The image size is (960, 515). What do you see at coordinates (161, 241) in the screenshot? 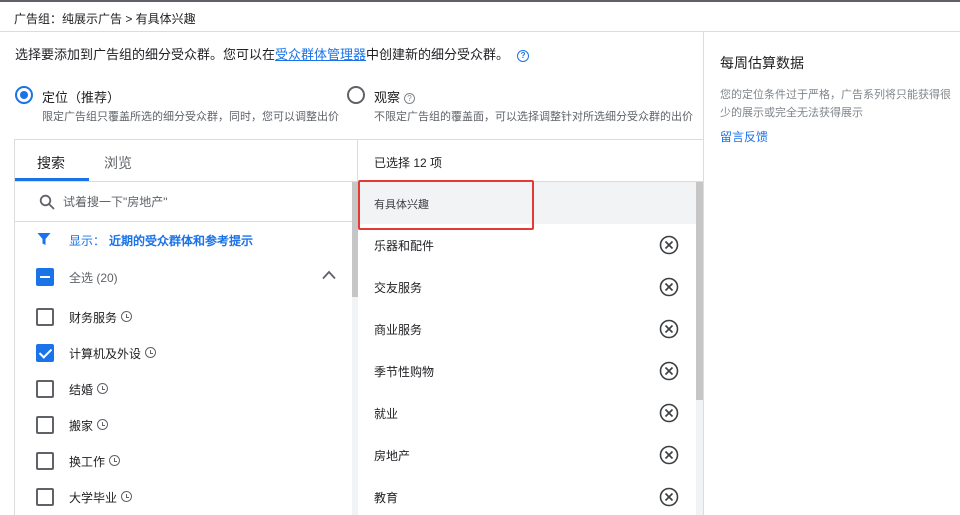
I see `filter-label: 显示： 近期的受众群体和参考提示` at bounding box center [161, 241].